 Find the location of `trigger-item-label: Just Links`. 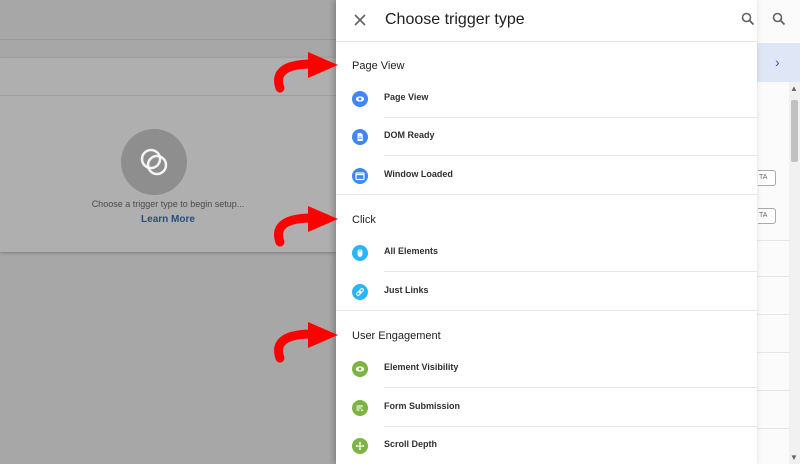

trigger-item-label: Just Links is located at coordinates (406, 290).